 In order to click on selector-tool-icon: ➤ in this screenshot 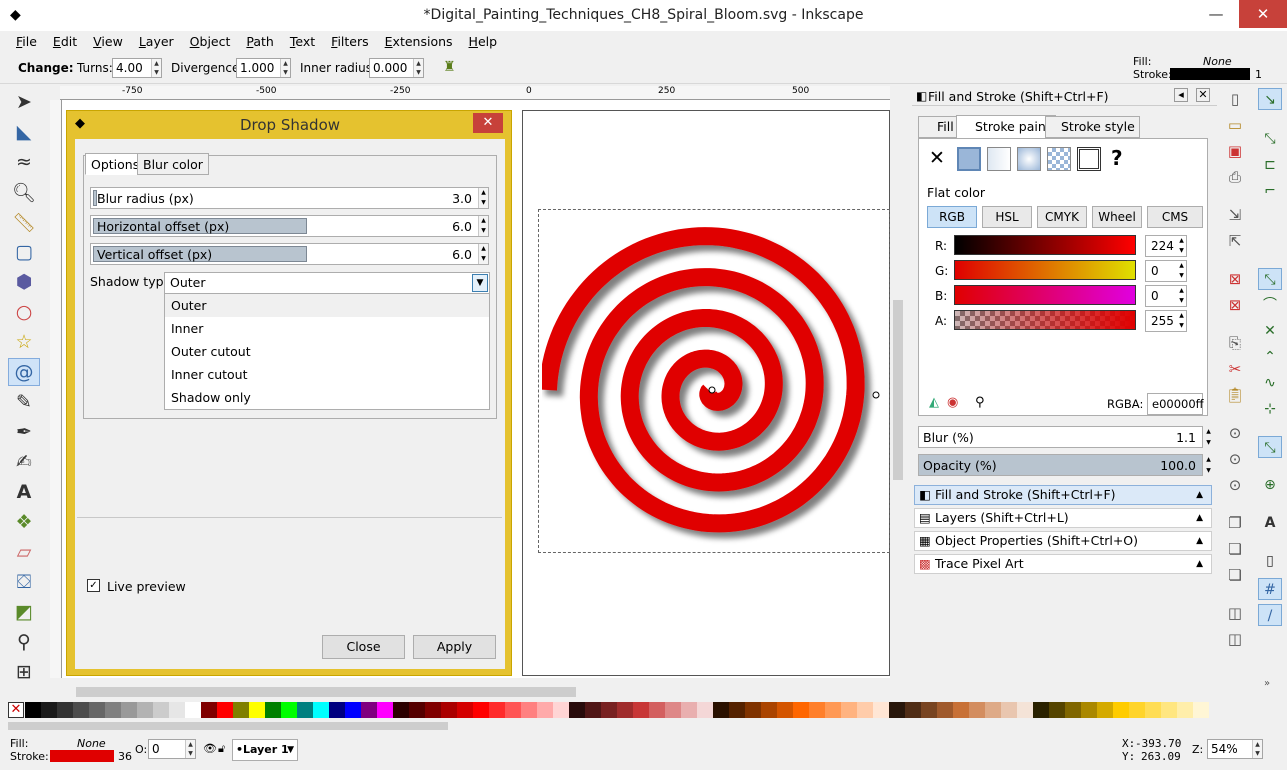, I will do `click(24, 102)`.